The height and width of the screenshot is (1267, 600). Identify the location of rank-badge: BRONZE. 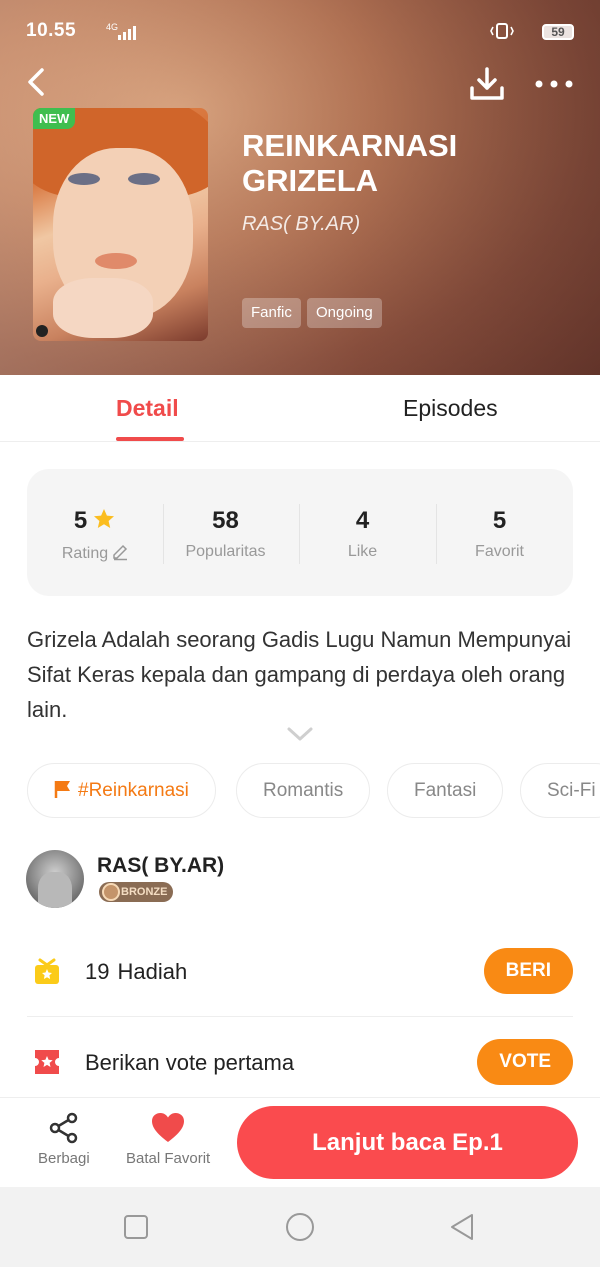
(136, 892).